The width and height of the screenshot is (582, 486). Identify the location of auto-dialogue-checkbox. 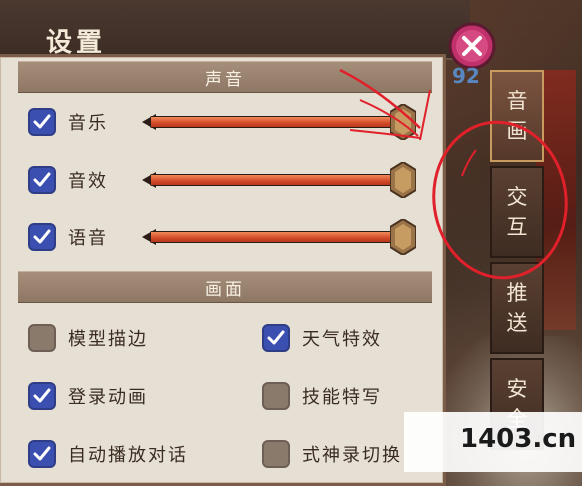
(42, 454).